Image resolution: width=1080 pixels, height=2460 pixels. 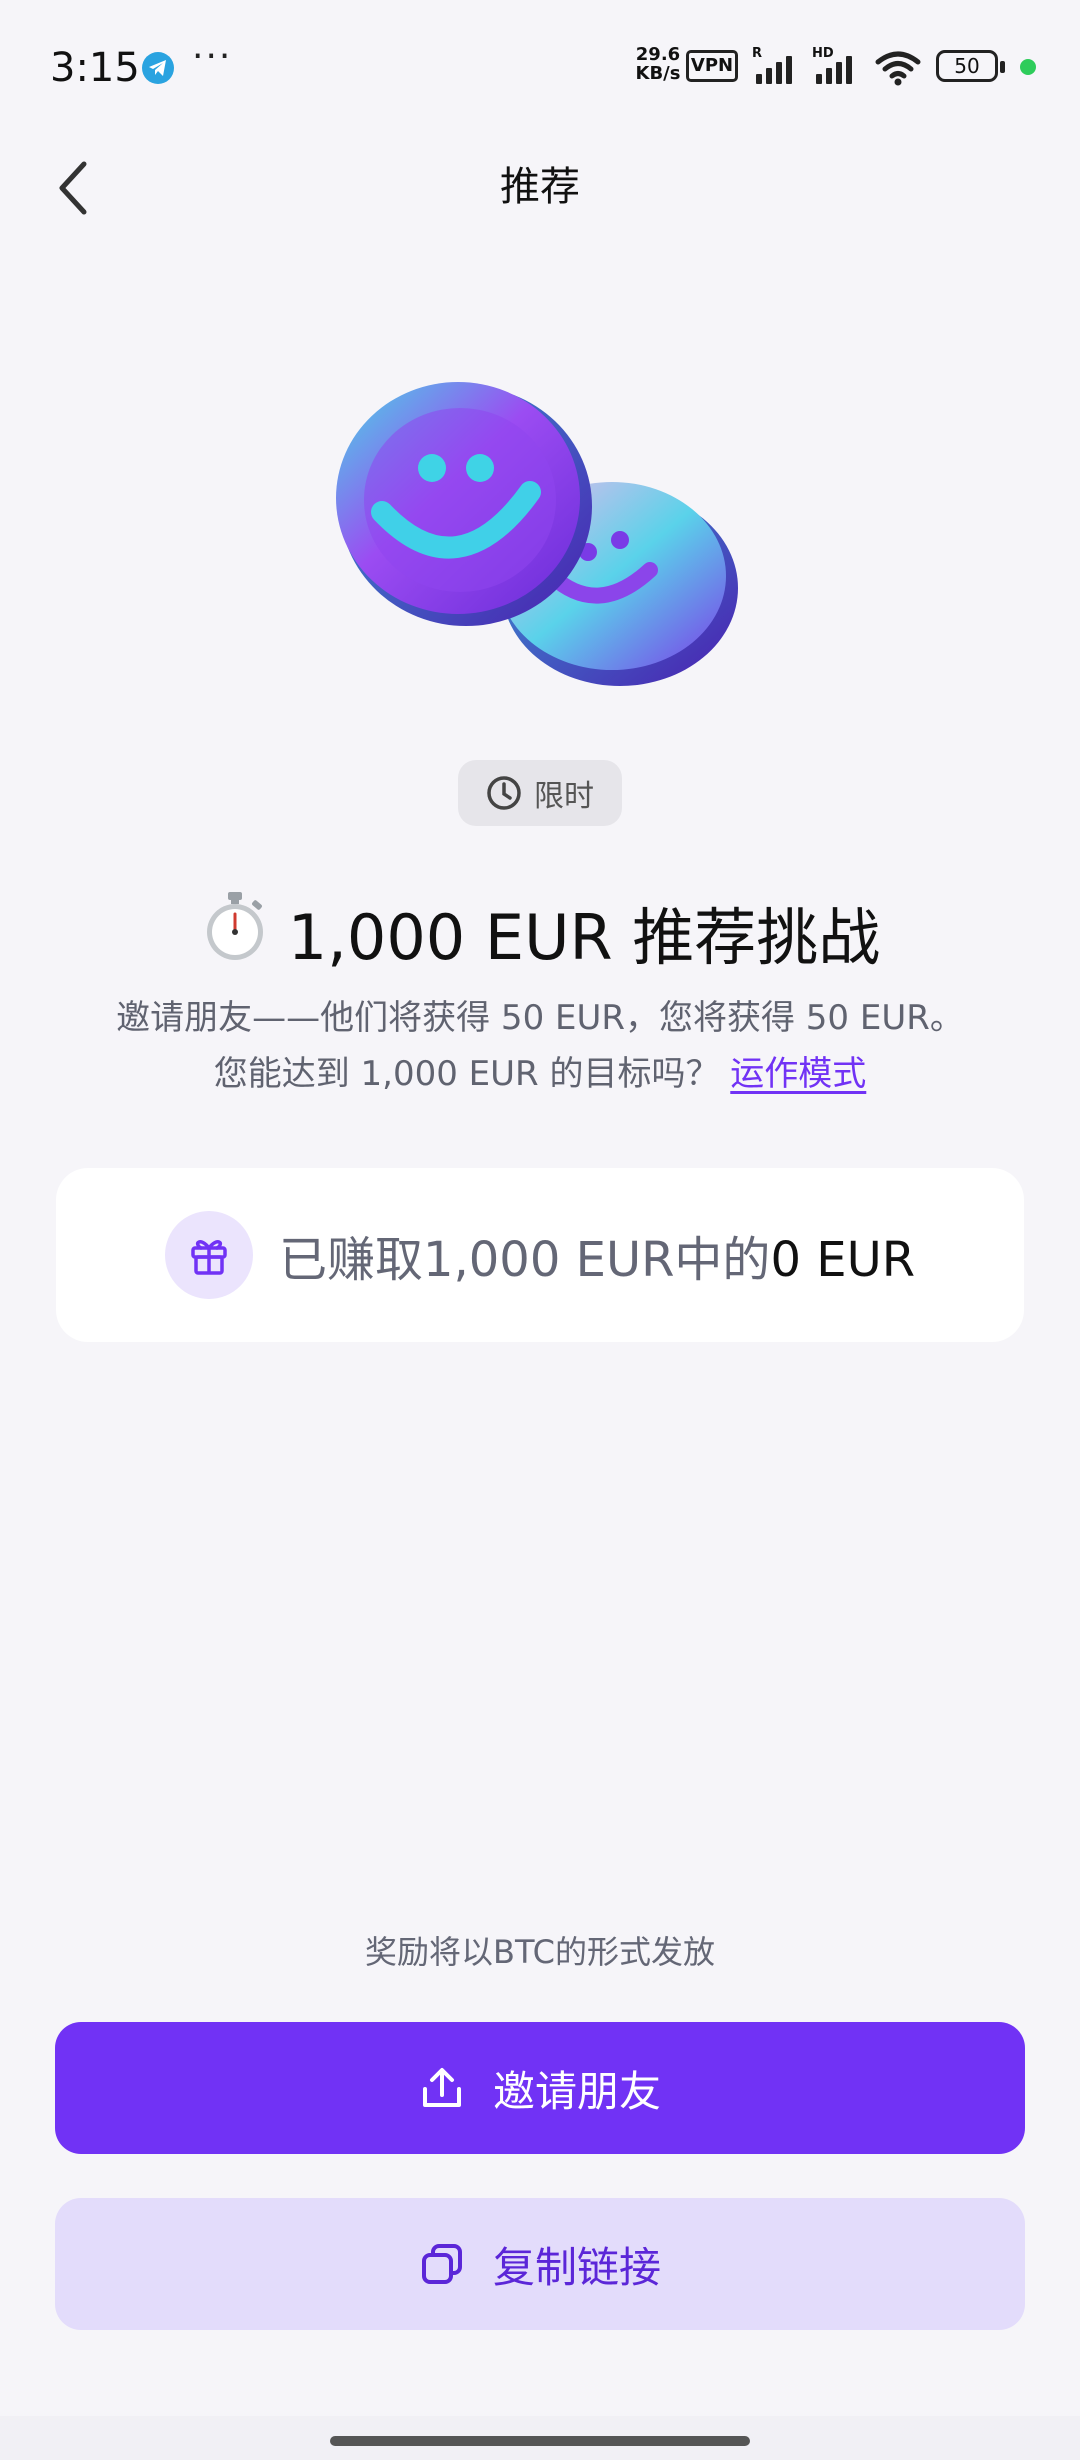 I want to click on gift-icon, so click(x=208, y=1255).